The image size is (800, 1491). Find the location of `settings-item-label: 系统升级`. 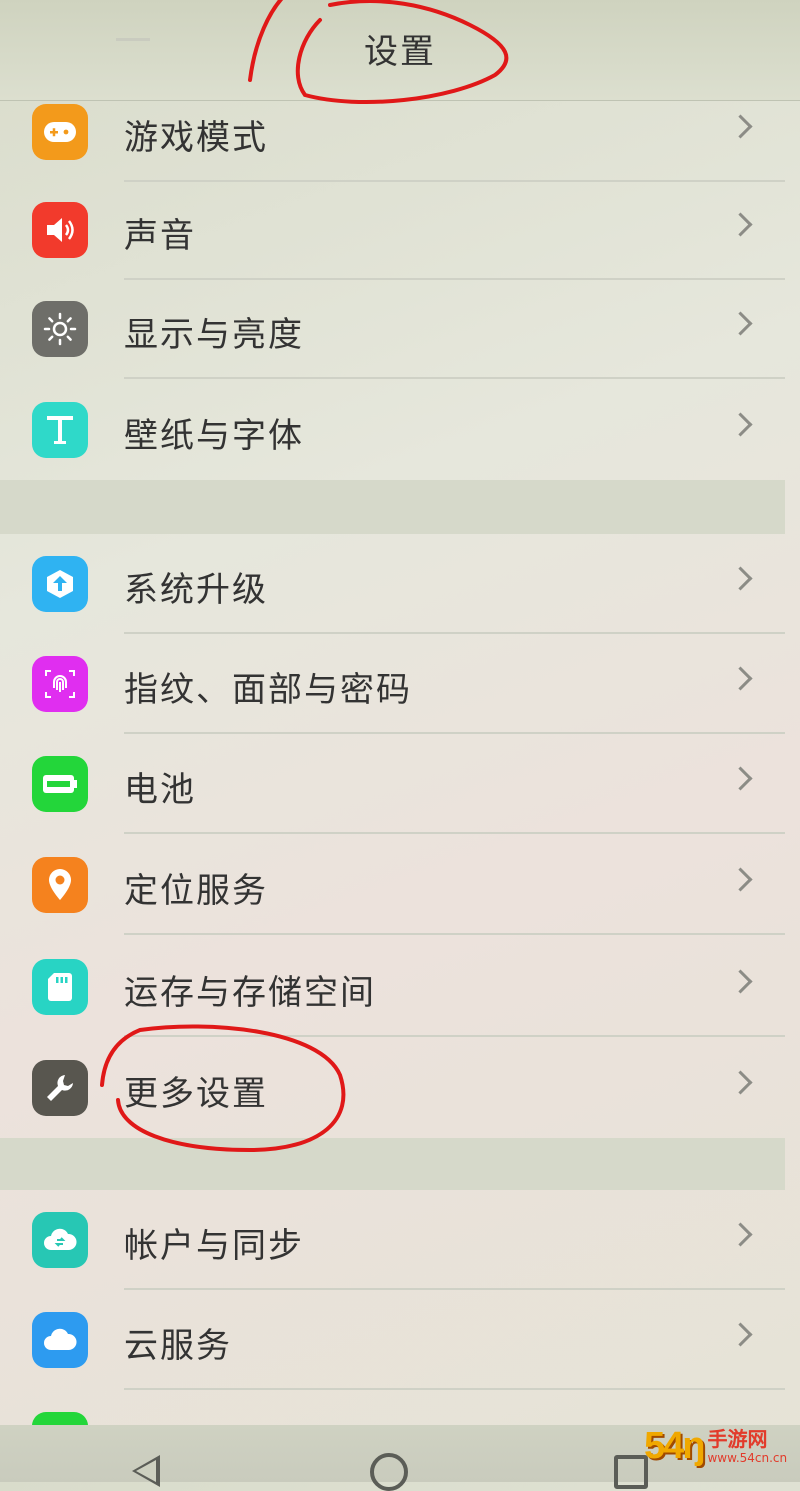

settings-item-label: 系统升级 is located at coordinates (196, 590).